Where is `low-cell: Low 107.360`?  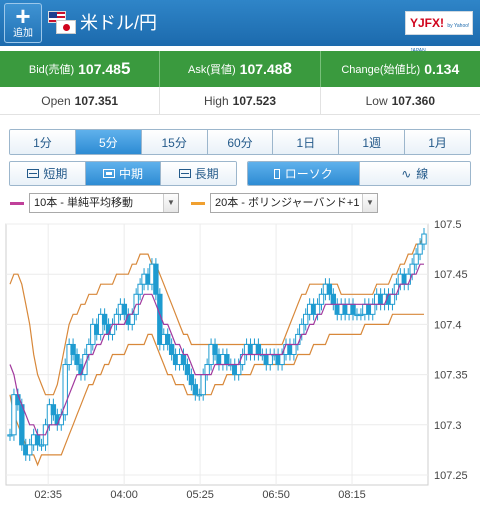
low-cell: Low 107.360 is located at coordinates (400, 100).